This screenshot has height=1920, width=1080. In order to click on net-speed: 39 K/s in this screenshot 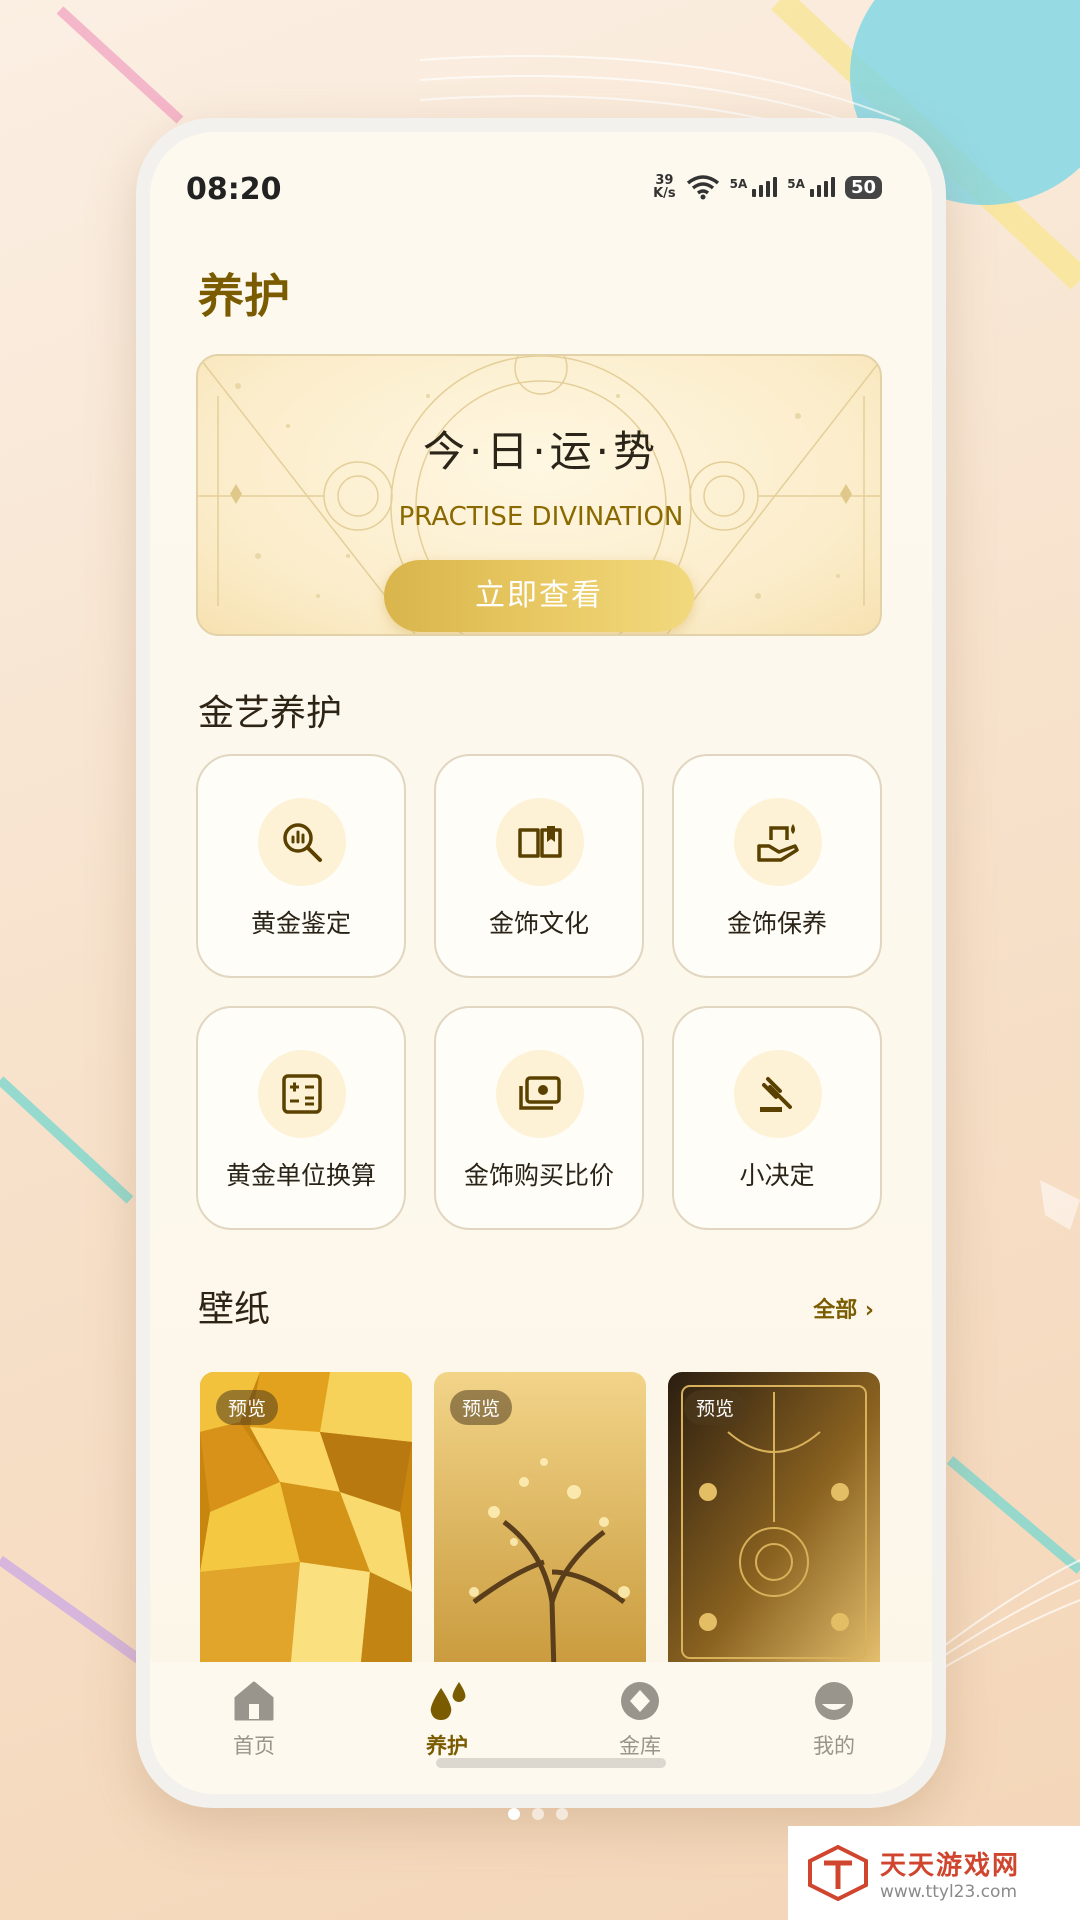, I will do `click(664, 187)`.